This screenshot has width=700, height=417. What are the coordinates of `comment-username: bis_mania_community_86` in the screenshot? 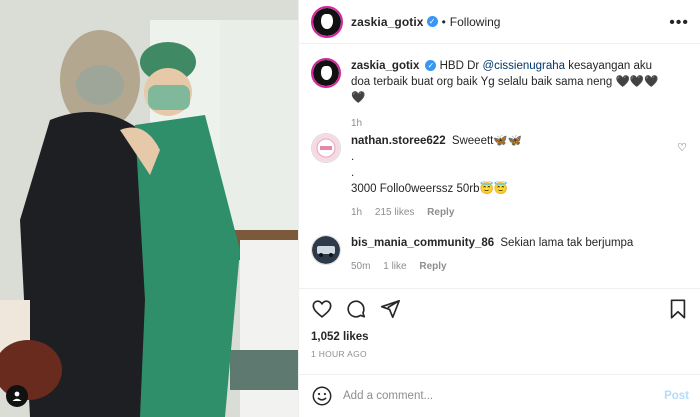 It's located at (422, 243).